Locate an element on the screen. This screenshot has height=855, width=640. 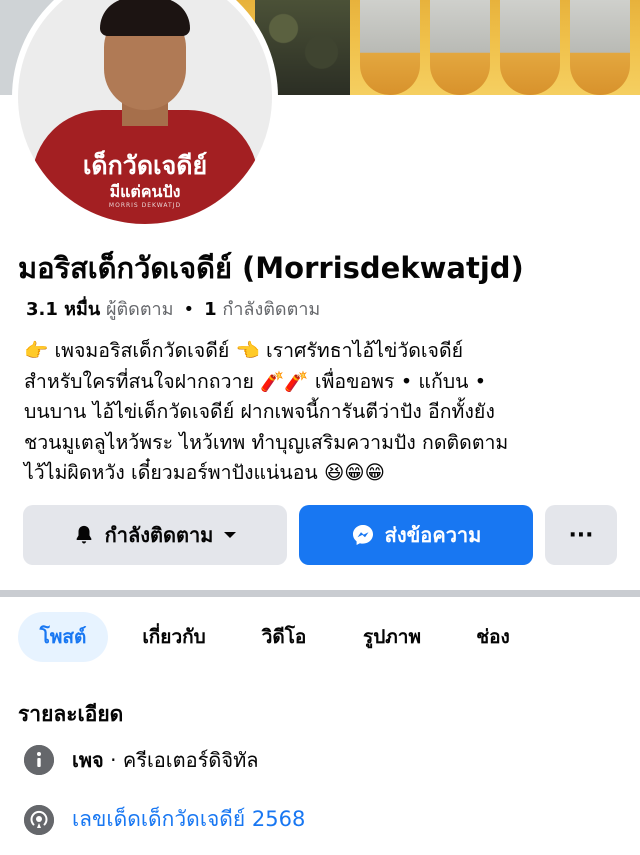
info-icon is located at coordinates (39, 760).